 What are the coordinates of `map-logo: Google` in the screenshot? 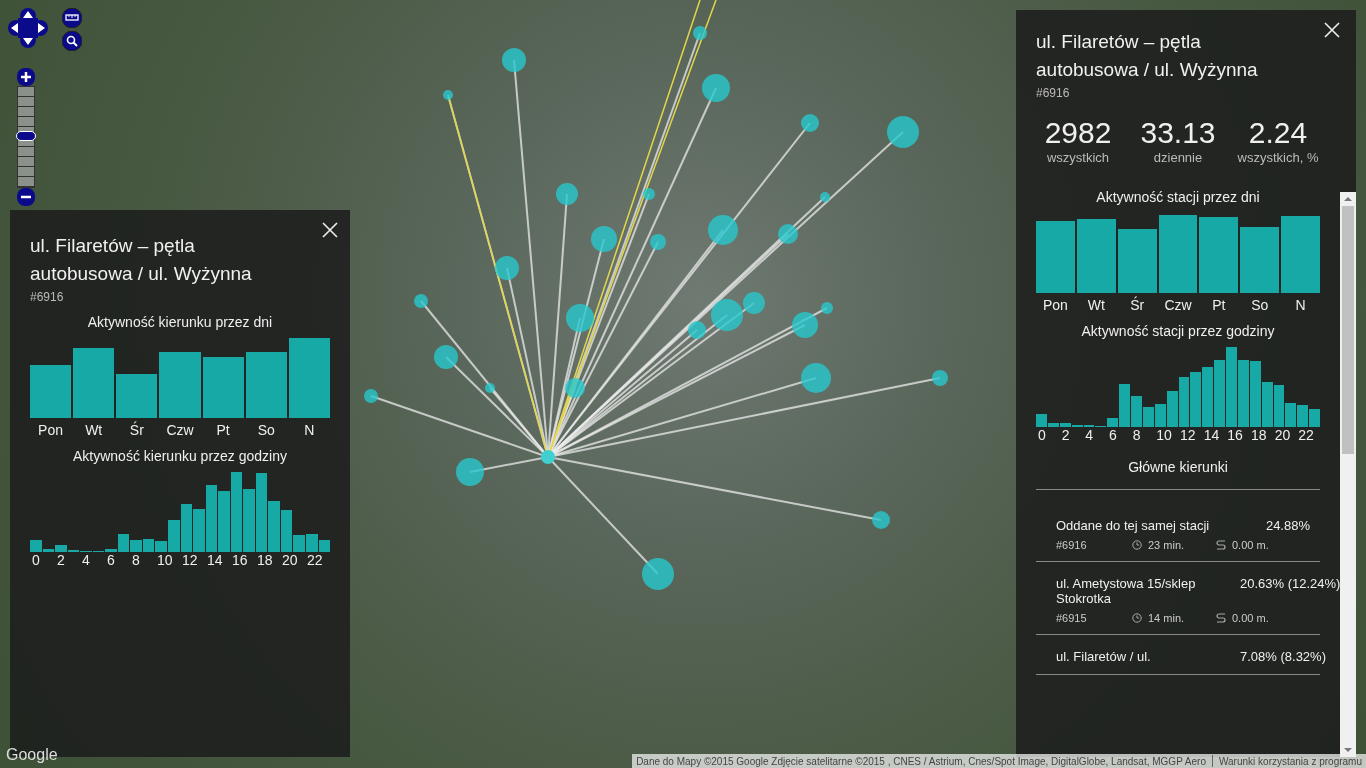 It's located at (32, 755).